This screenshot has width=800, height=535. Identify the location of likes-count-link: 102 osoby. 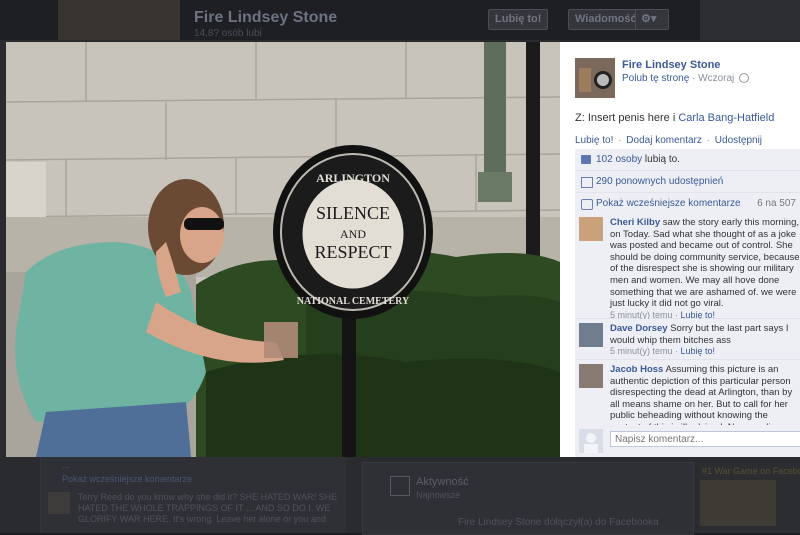
(619, 159).